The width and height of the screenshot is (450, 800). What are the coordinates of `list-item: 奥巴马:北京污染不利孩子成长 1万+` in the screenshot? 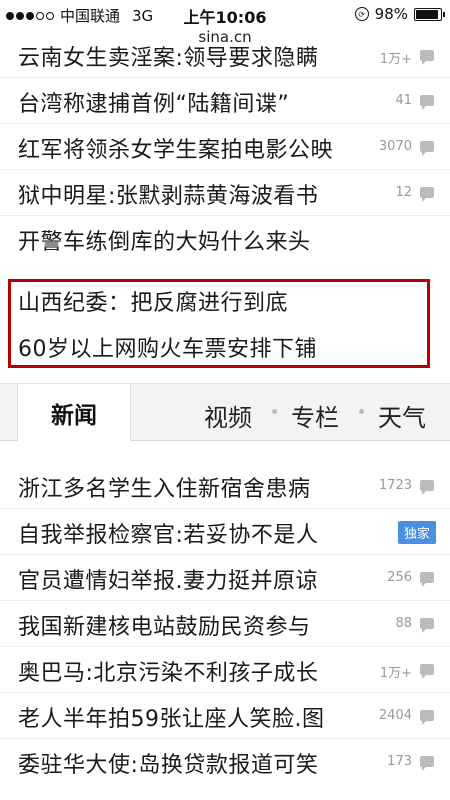 It's located at (225, 670).